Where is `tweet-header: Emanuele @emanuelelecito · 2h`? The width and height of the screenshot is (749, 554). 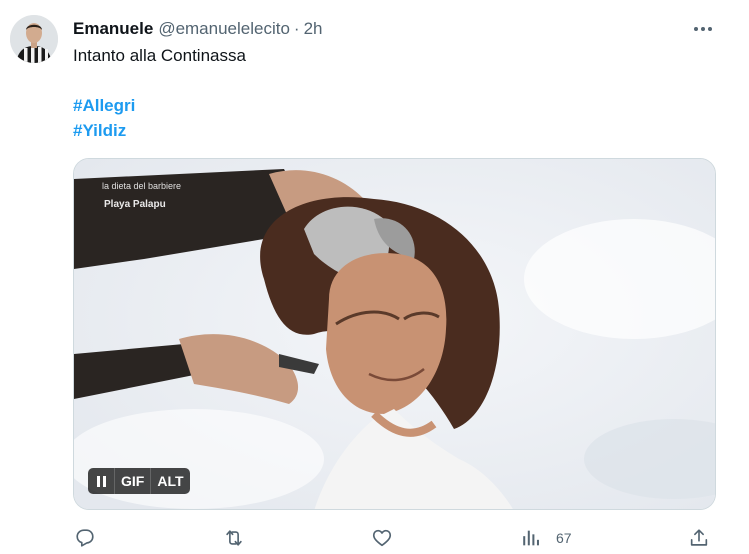 tweet-header: Emanuele @emanuelelecito · 2h is located at coordinates (198, 29).